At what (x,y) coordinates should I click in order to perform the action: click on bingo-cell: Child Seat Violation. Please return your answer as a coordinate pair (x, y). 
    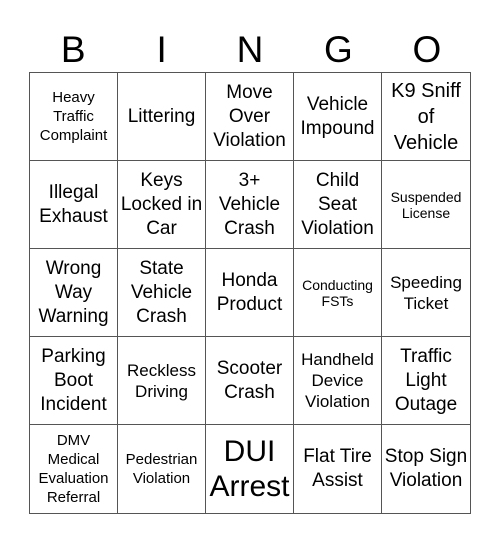
    Looking at the image, I should click on (338, 205).